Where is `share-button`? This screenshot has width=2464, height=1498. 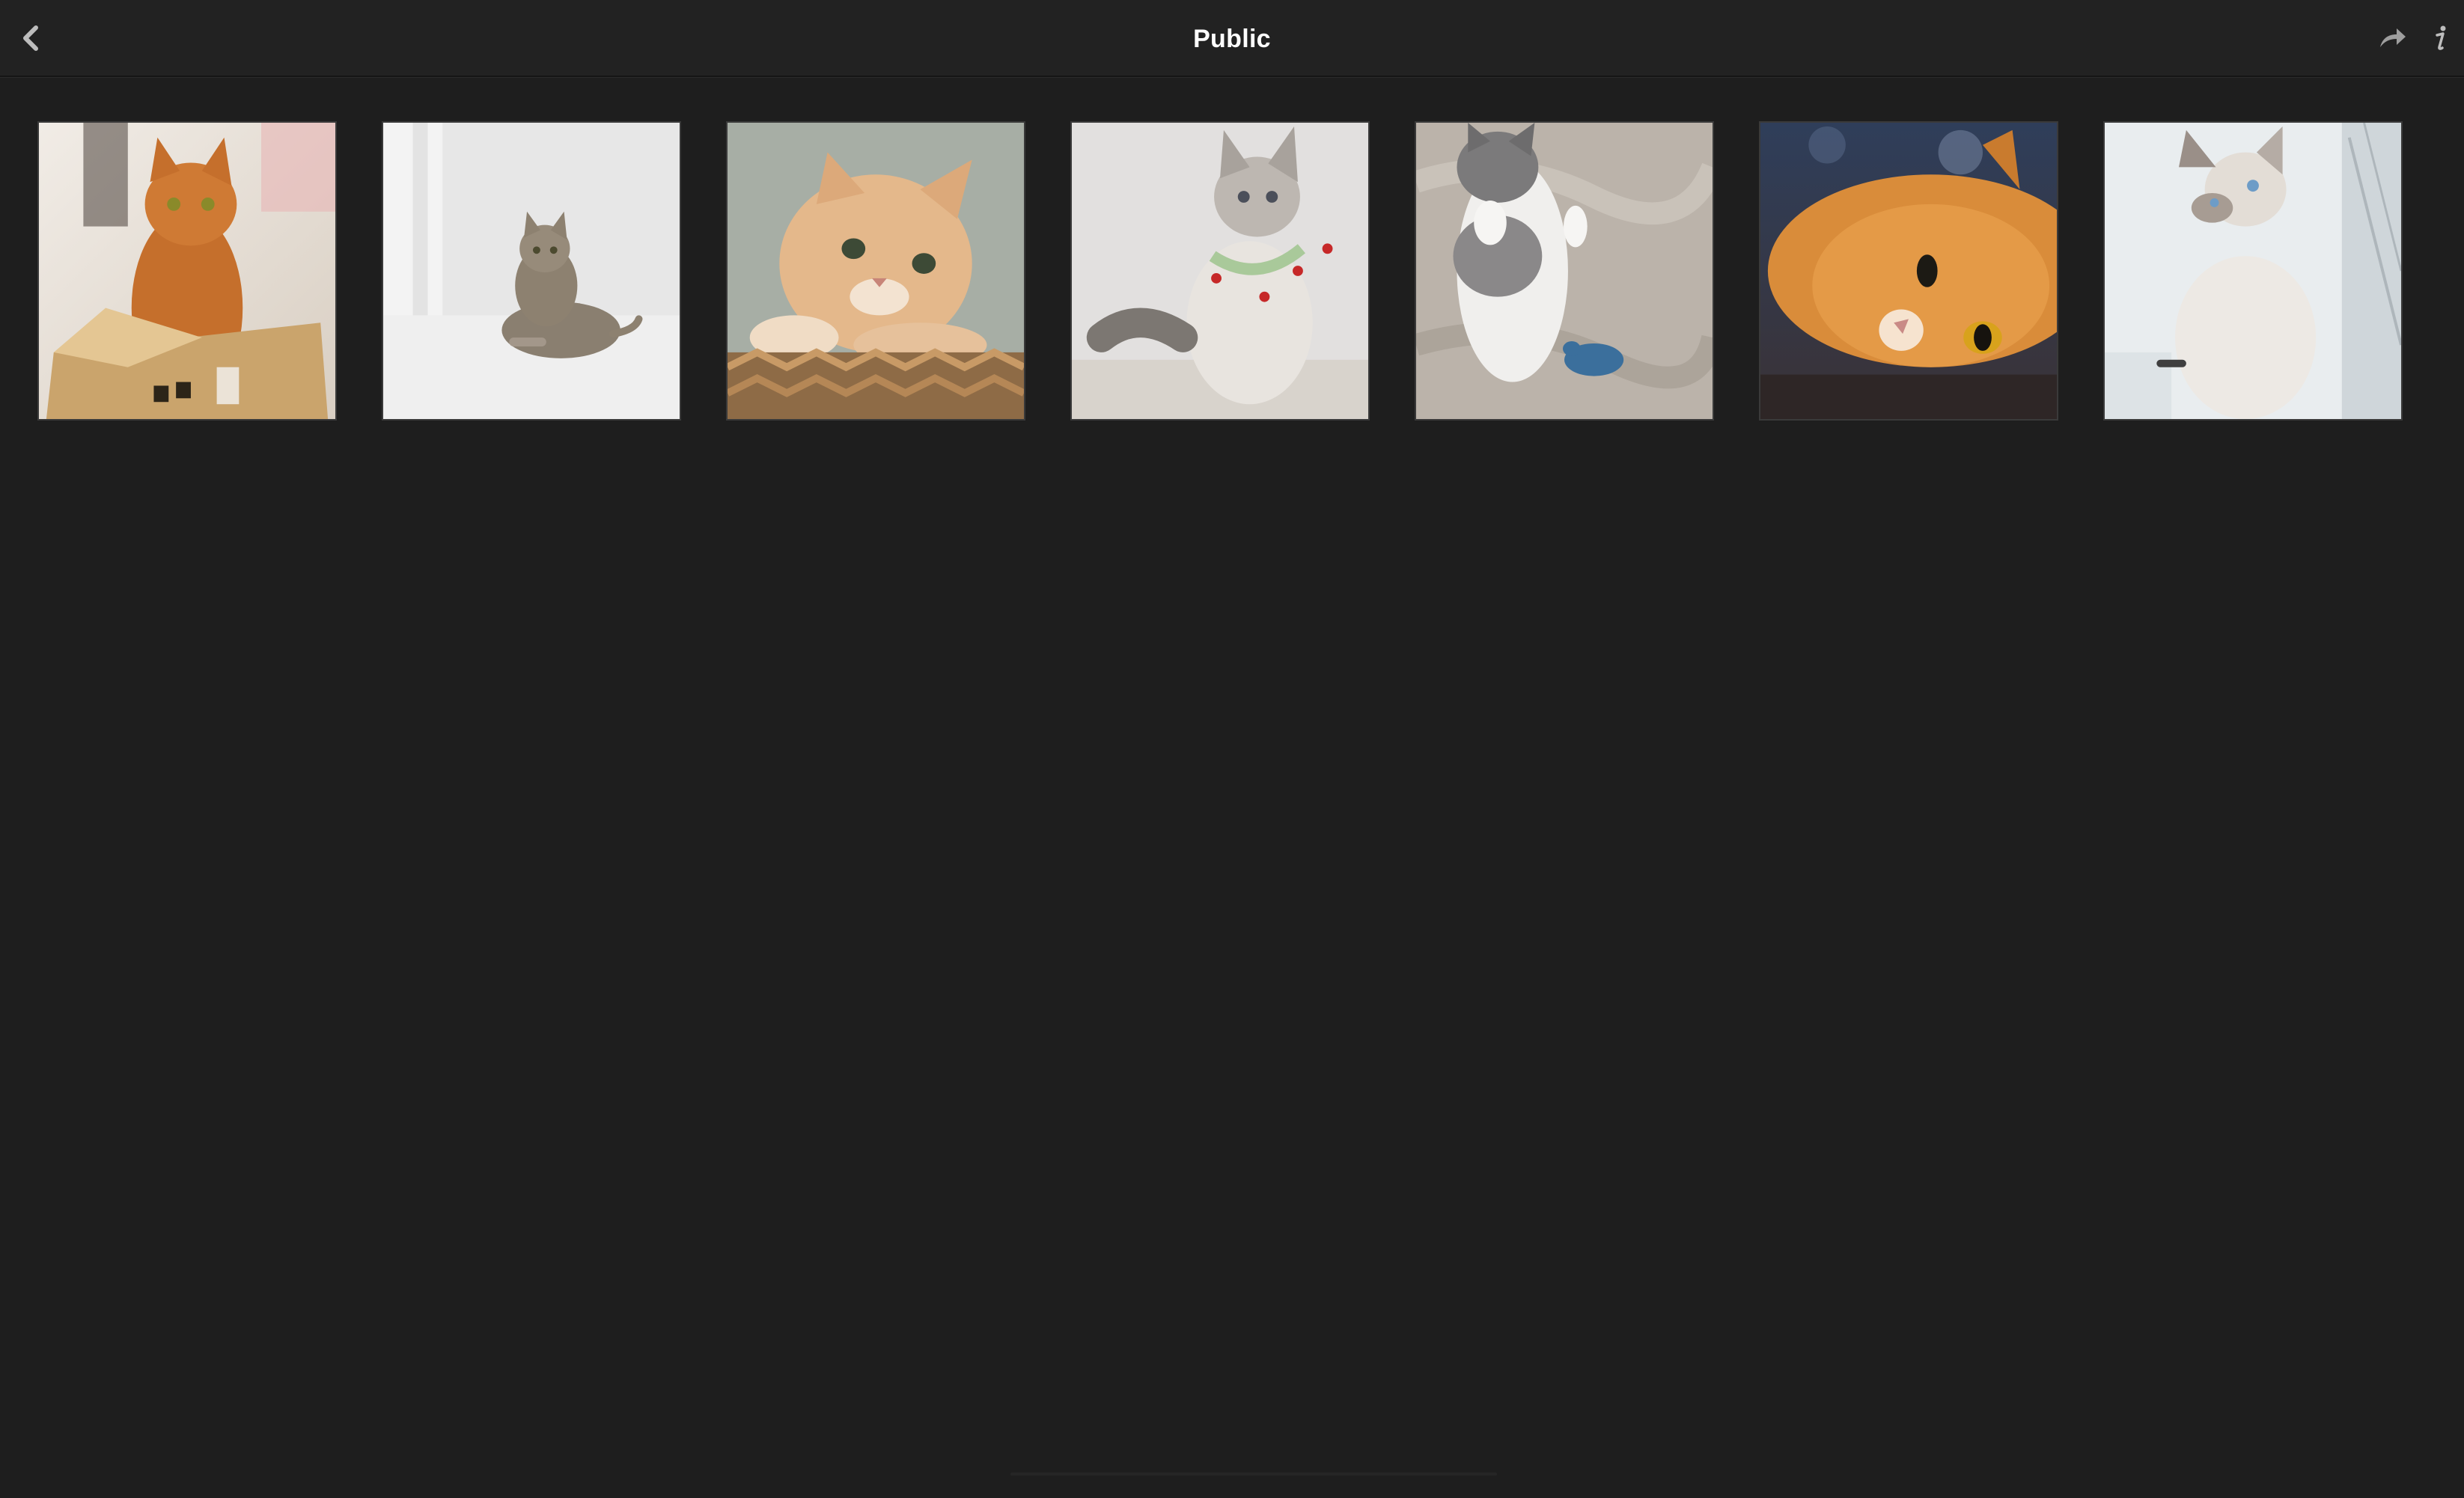 share-button is located at coordinates (2393, 38).